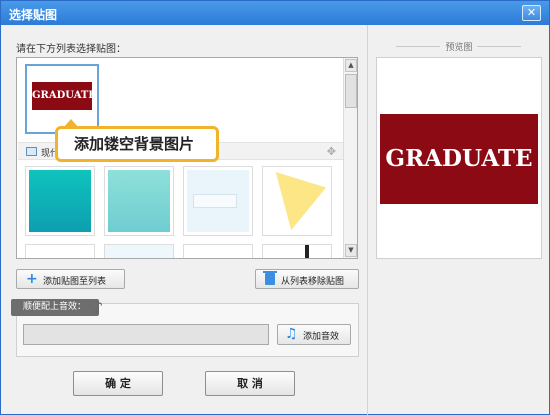  Describe the element at coordinates (64, 96) in the screenshot. I see `graduate-logo-thumbnail: GRADUATE` at that location.